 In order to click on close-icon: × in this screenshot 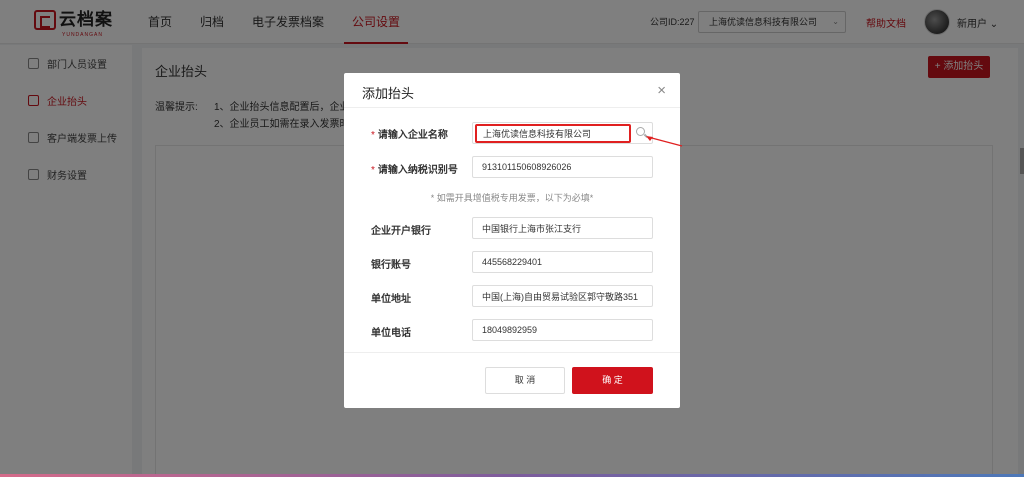, I will do `click(661, 90)`.